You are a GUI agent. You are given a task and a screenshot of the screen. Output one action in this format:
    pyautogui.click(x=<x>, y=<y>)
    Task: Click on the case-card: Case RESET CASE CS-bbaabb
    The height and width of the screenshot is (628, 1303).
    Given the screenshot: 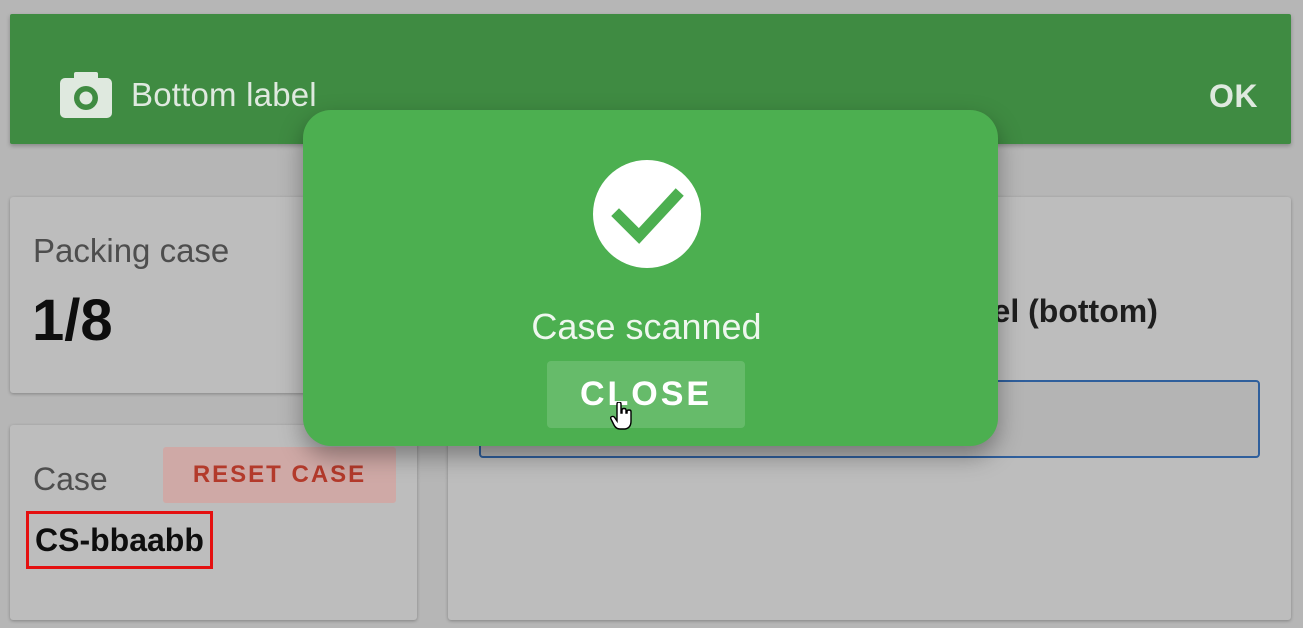 What is the action you would take?
    pyautogui.click(x=213, y=522)
    